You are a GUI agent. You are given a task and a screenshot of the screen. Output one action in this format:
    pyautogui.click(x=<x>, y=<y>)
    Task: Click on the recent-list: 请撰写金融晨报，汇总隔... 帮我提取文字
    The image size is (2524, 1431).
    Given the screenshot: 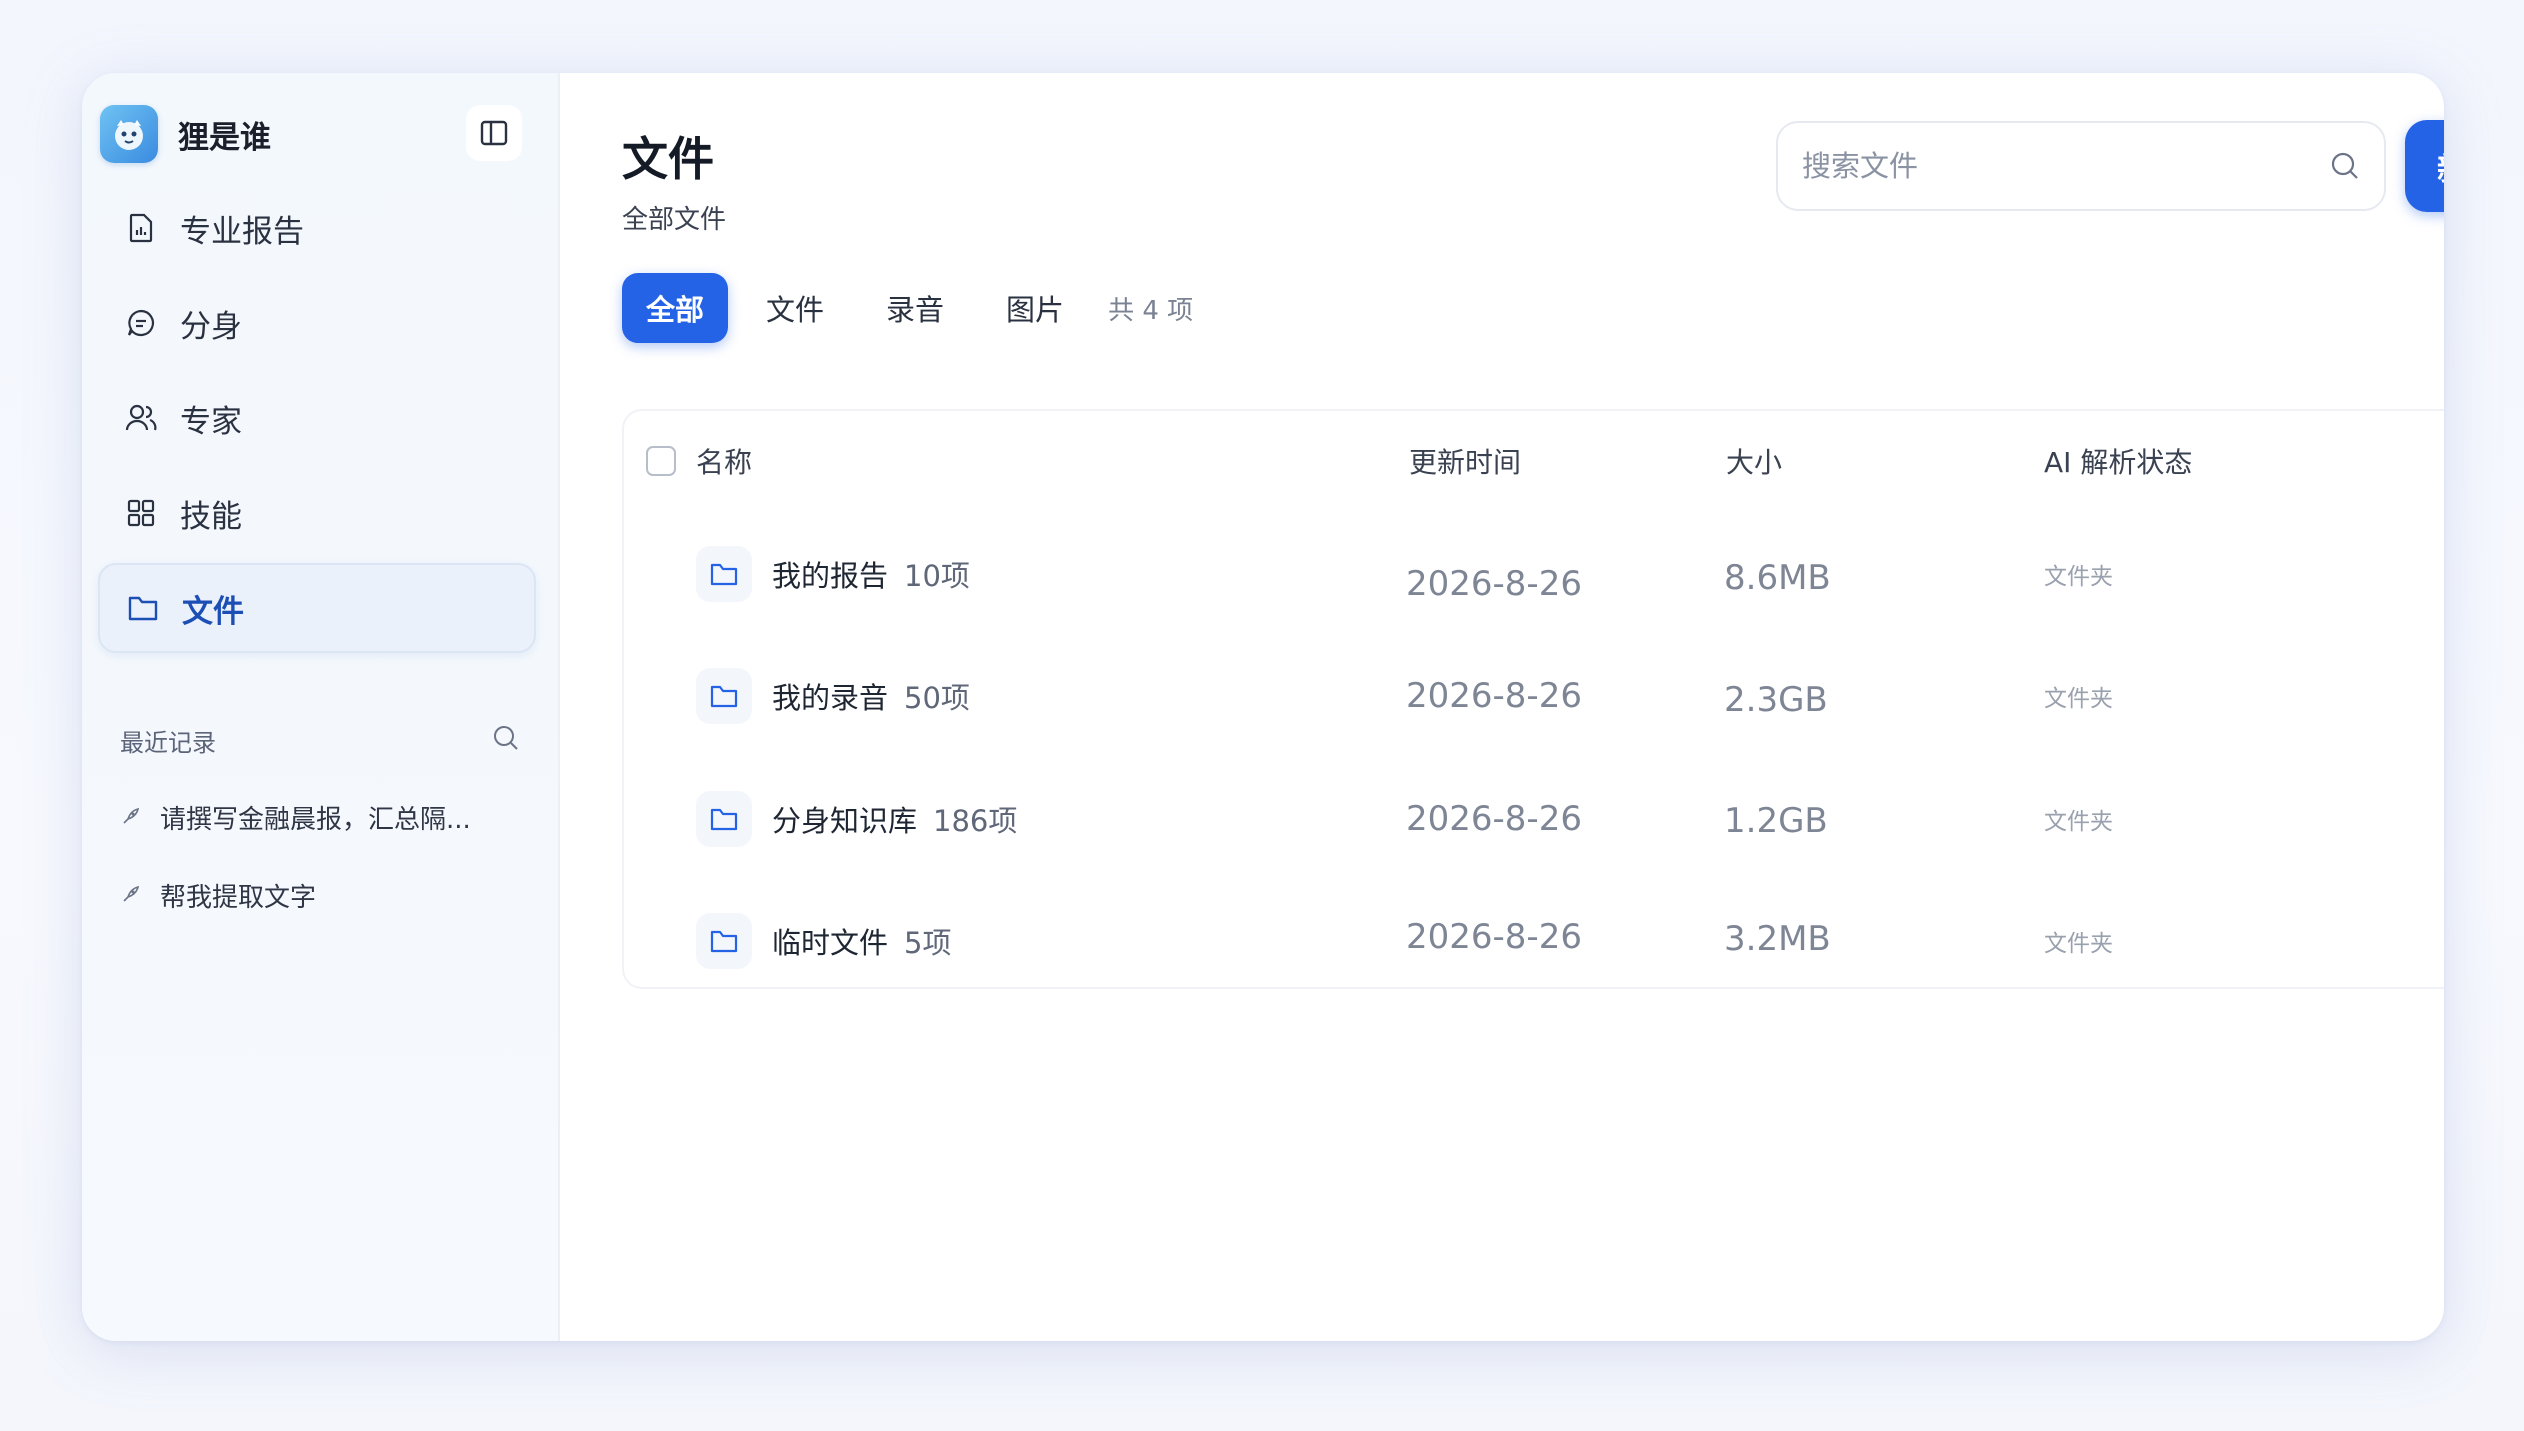 What is the action you would take?
    pyautogui.click(x=325, y=856)
    